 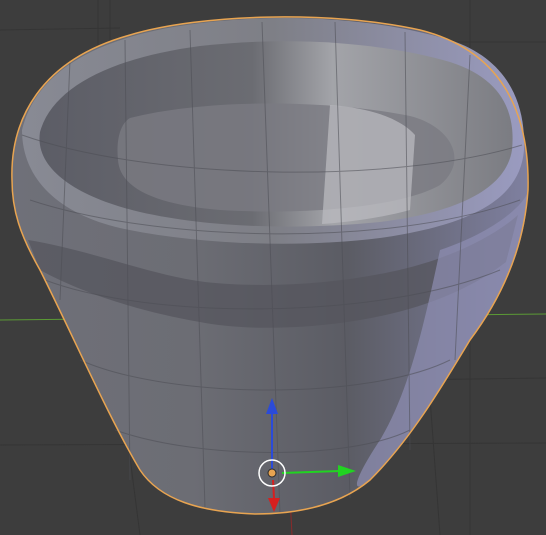 I want to click on object-origin, so click(x=272, y=473).